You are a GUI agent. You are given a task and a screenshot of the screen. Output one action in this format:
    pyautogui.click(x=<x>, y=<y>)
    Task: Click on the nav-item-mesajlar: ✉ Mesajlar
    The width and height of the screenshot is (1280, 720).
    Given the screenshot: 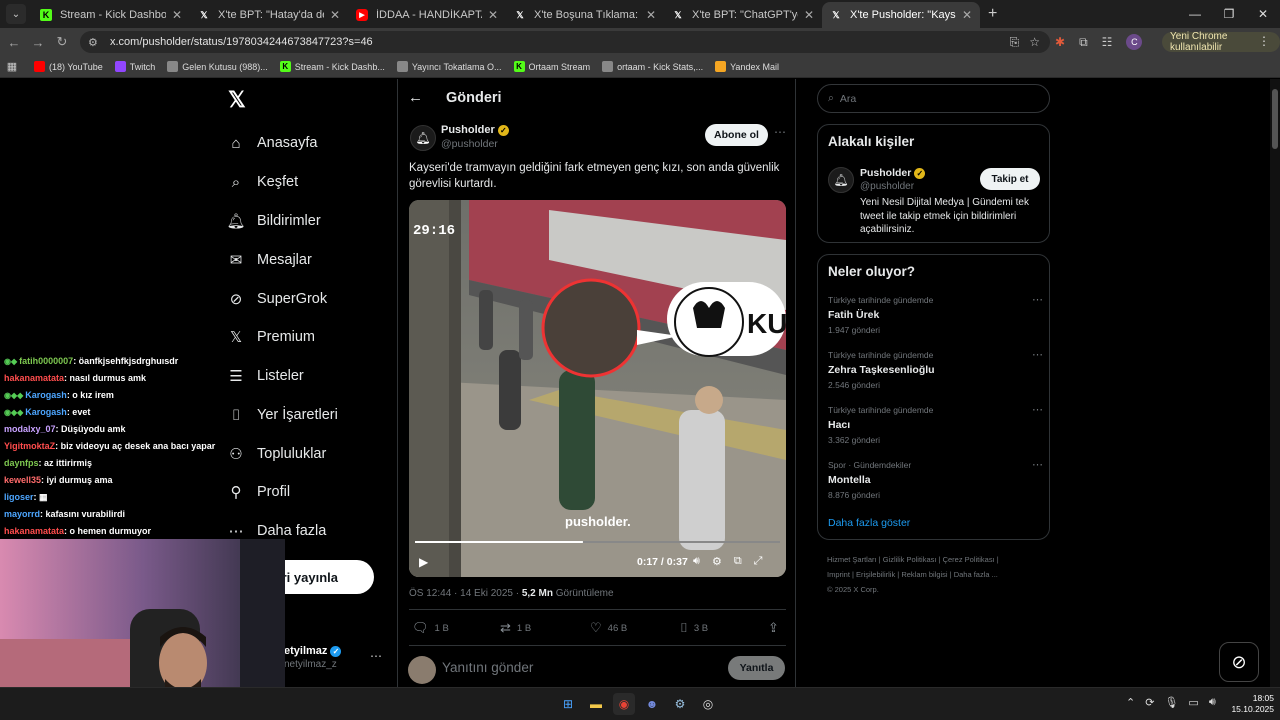 What is the action you would take?
    pyautogui.click(x=269, y=260)
    